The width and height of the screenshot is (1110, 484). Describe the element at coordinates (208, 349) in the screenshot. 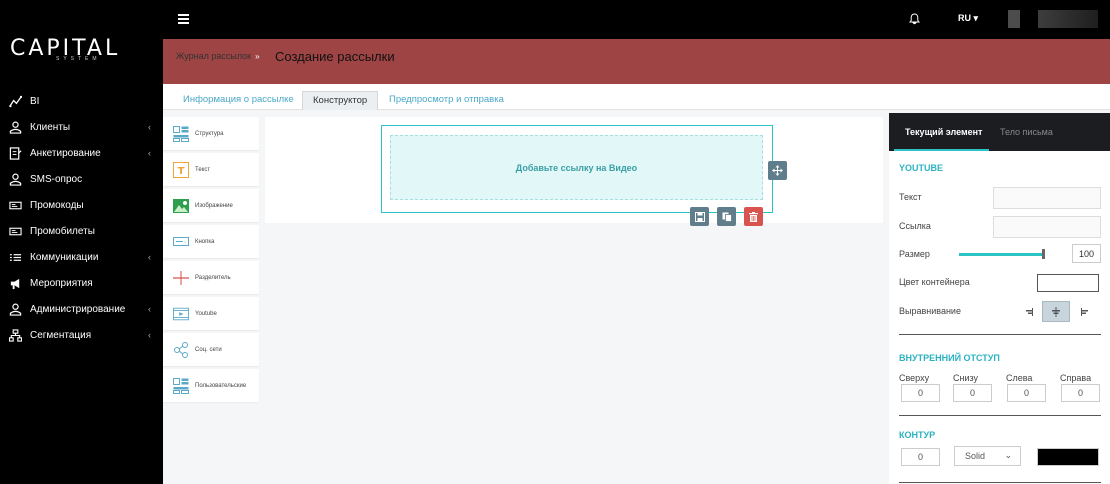

I see `palette-label: Соц. сети` at that location.